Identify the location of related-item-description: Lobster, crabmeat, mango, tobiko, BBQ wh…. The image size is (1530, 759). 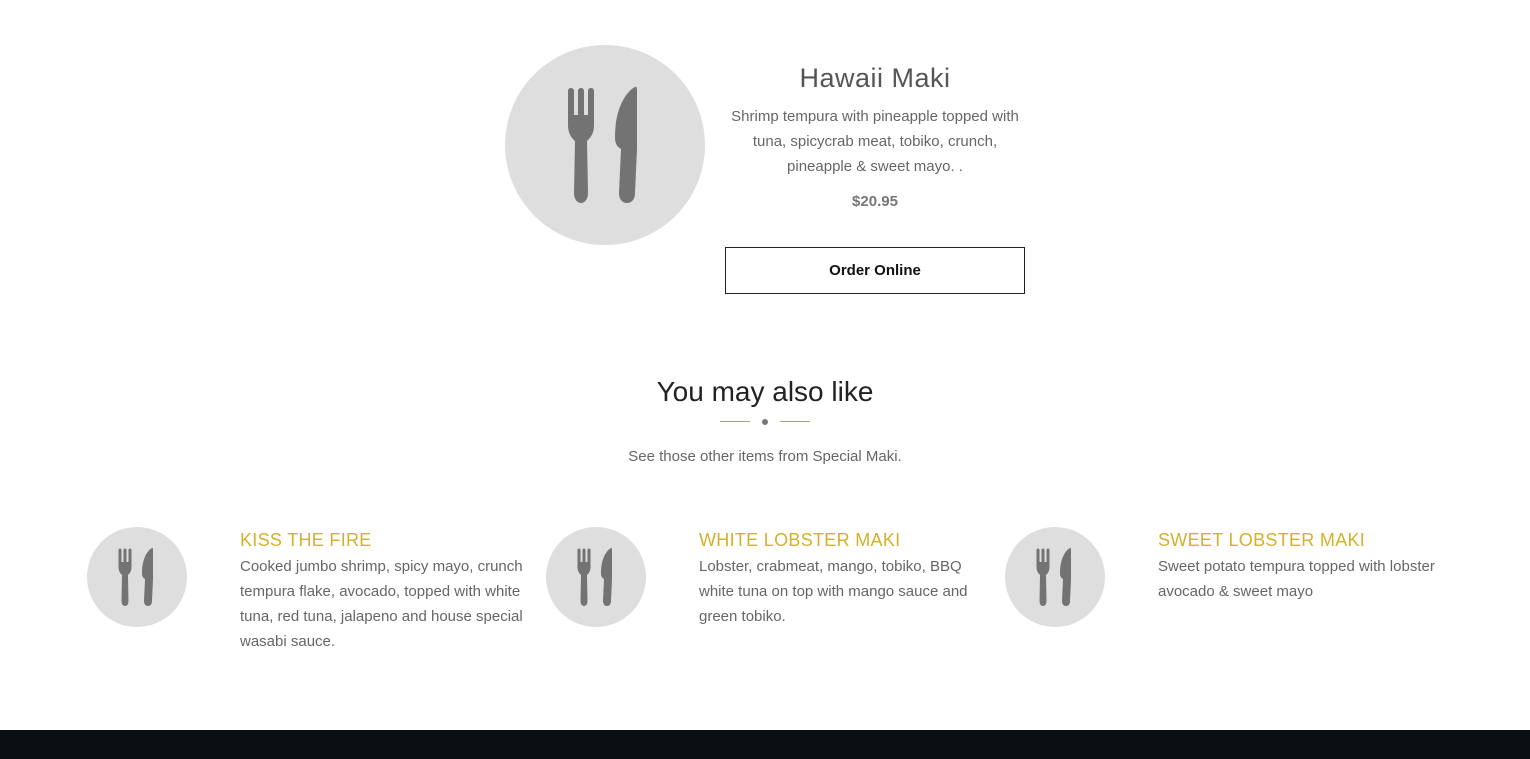
(833, 591).